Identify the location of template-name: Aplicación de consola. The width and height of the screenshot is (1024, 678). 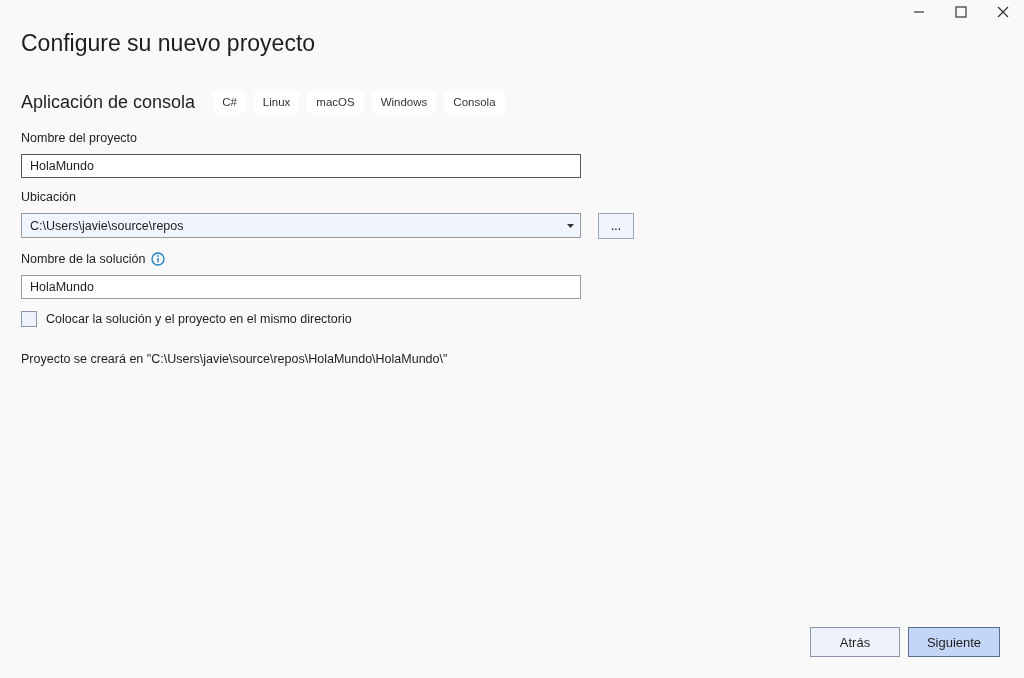
(108, 102).